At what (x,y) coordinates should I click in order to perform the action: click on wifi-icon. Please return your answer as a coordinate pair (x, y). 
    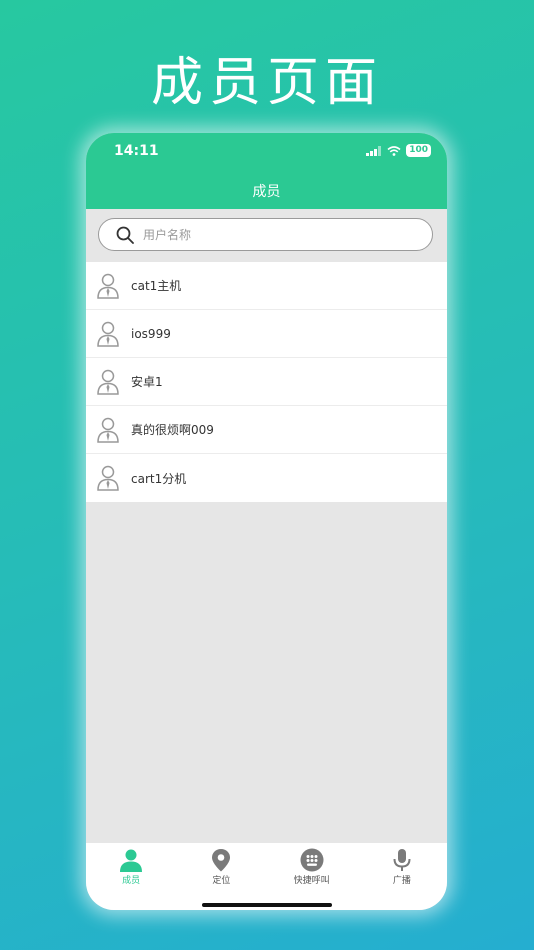
    Looking at the image, I should click on (394, 150).